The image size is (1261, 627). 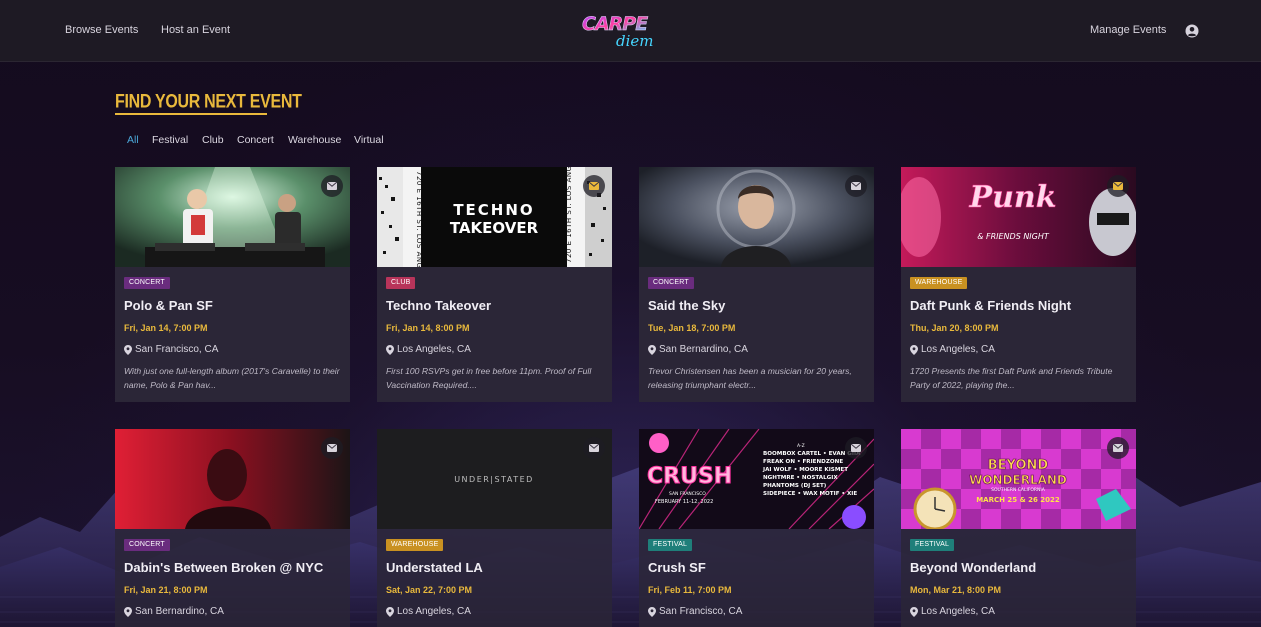 I want to click on event-name: Dabin's Between Broken @ NYC, so click(x=223, y=567).